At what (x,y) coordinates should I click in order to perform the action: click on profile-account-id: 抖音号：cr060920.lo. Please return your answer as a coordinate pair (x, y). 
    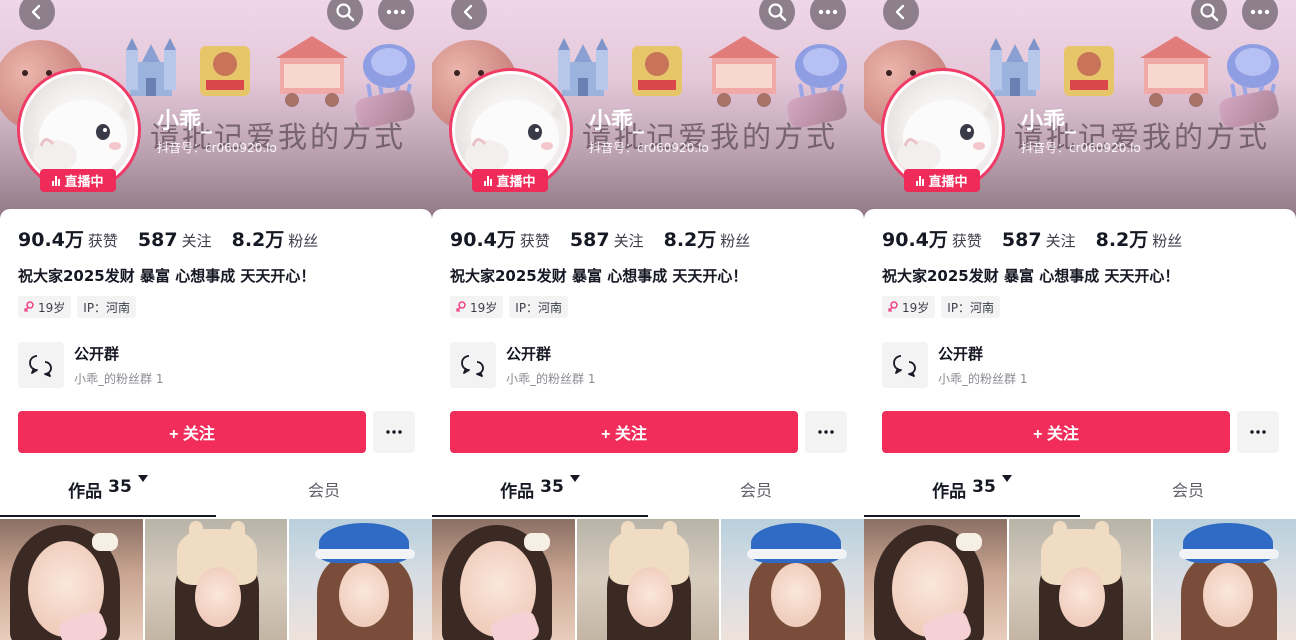
    Looking at the image, I should click on (217, 148).